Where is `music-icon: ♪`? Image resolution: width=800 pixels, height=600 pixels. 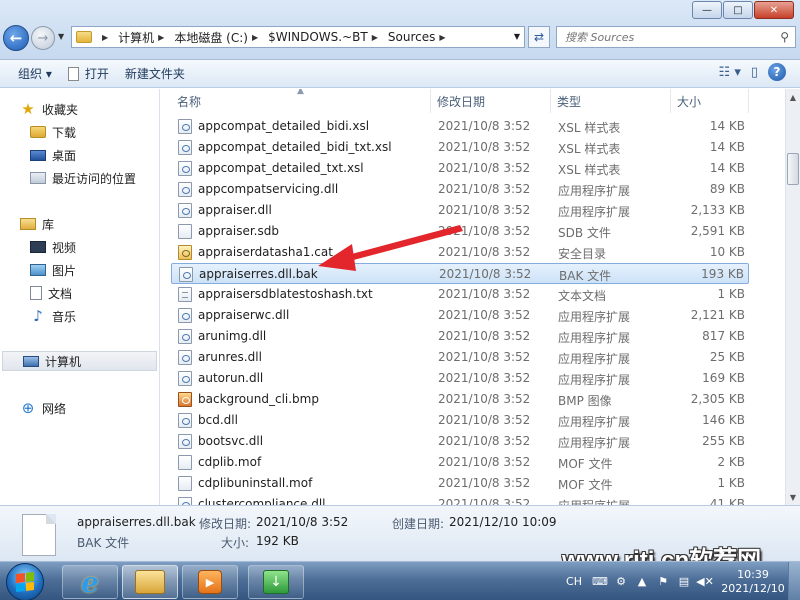 music-icon: ♪ is located at coordinates (38, 316).